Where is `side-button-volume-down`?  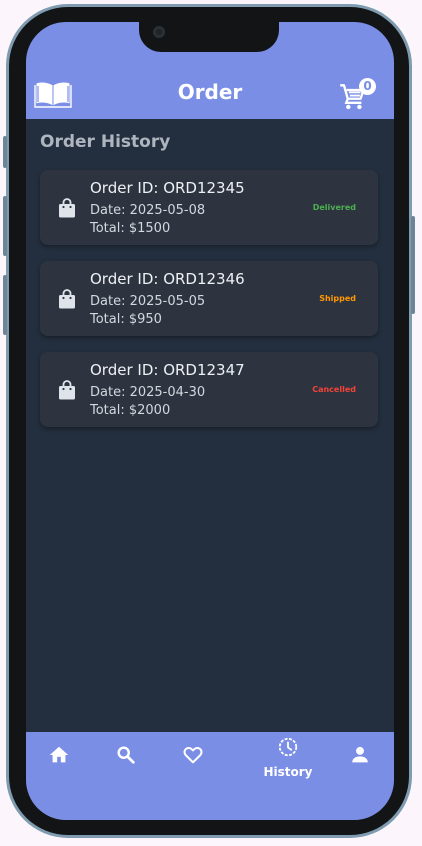
side-button-volume-down is located at coordinates (5, 305).